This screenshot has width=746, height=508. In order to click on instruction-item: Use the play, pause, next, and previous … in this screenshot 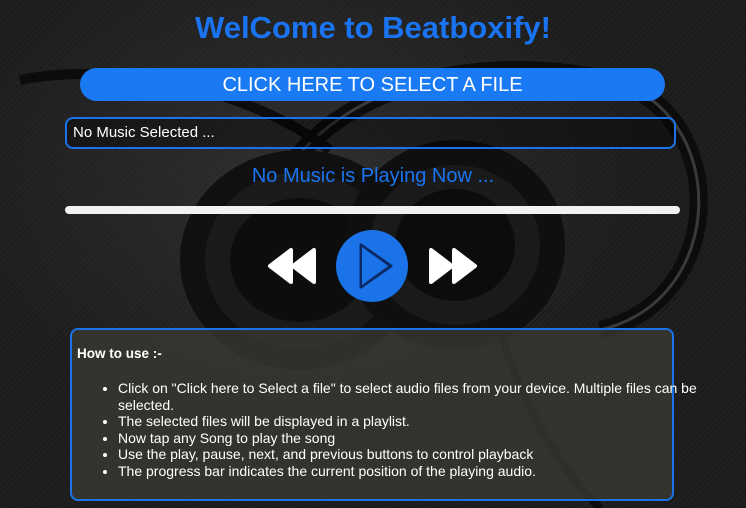, I will do `click(413, 454)`.